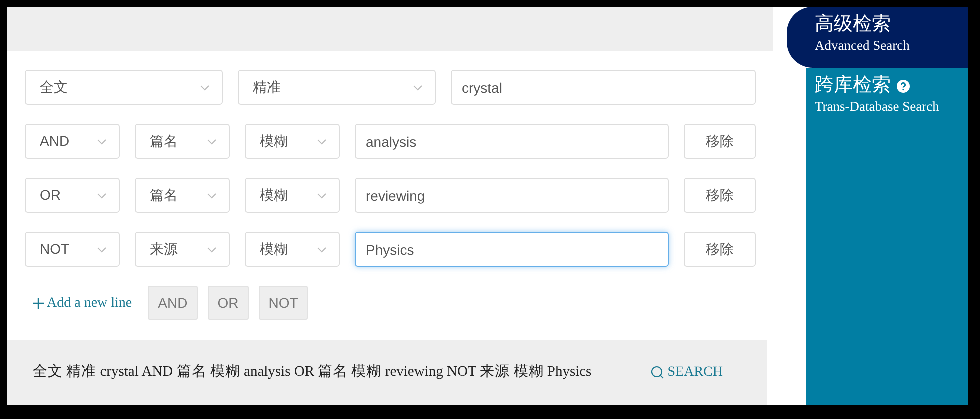 Image resolution: width=980 pixels, height=419 pixels. I want to click on tab-subtitle: Trans-Database Search, so click(877, 107).